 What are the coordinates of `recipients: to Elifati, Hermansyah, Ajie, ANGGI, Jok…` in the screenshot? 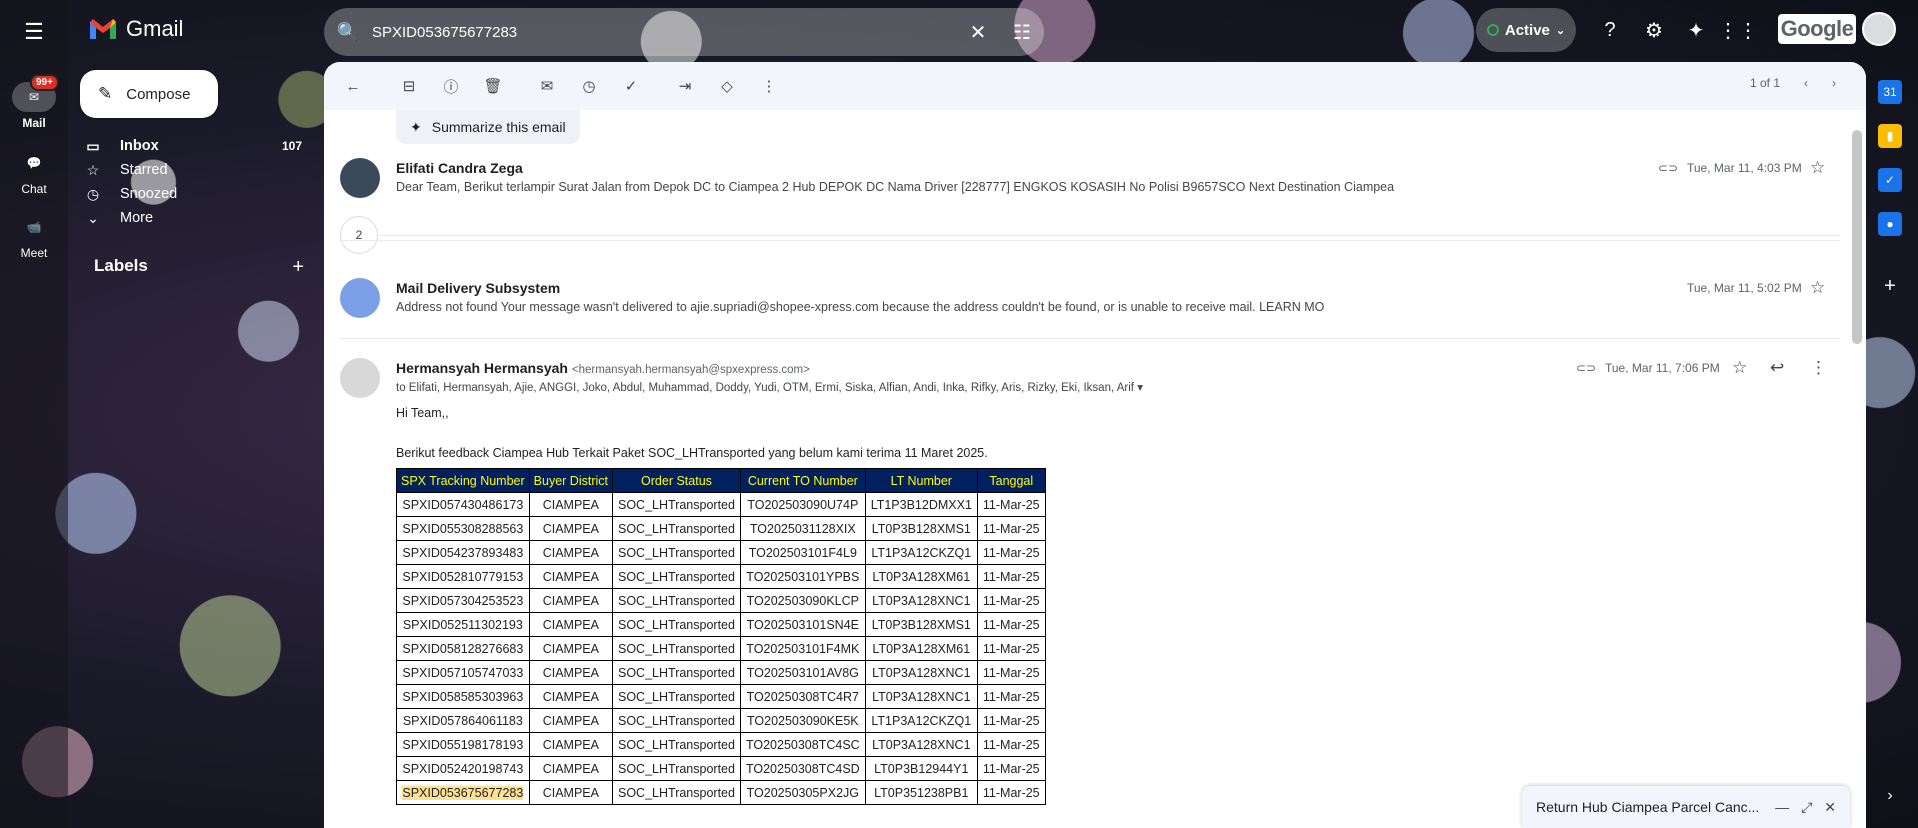 It's located at (769, 387).